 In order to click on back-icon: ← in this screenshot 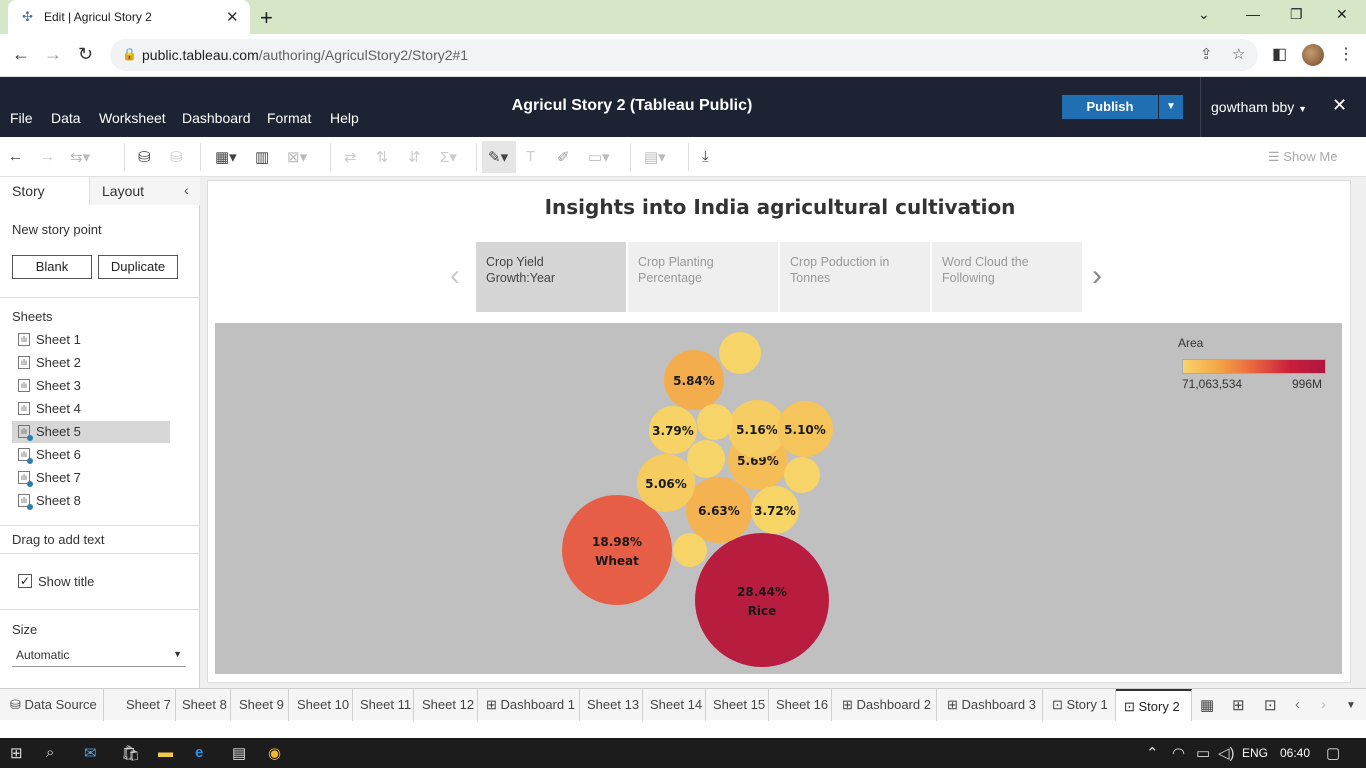, I will do `click(21, 54)`.